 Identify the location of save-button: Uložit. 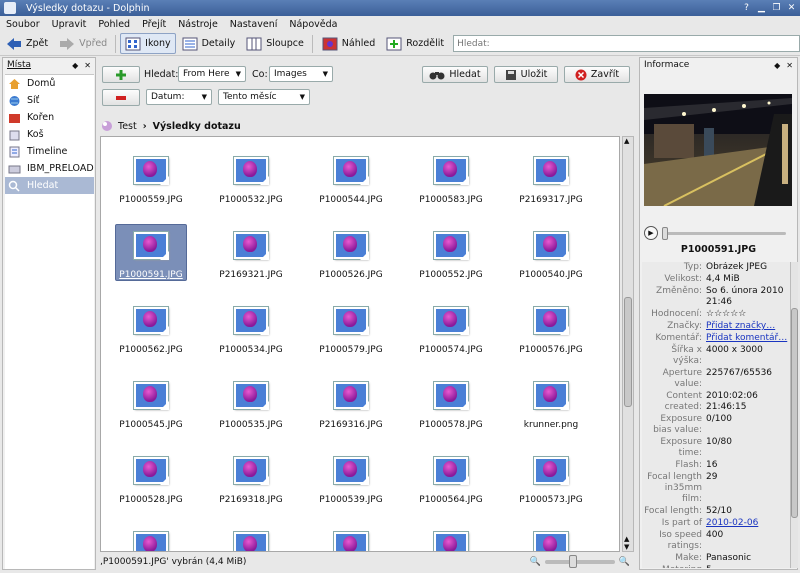
(526, 74).